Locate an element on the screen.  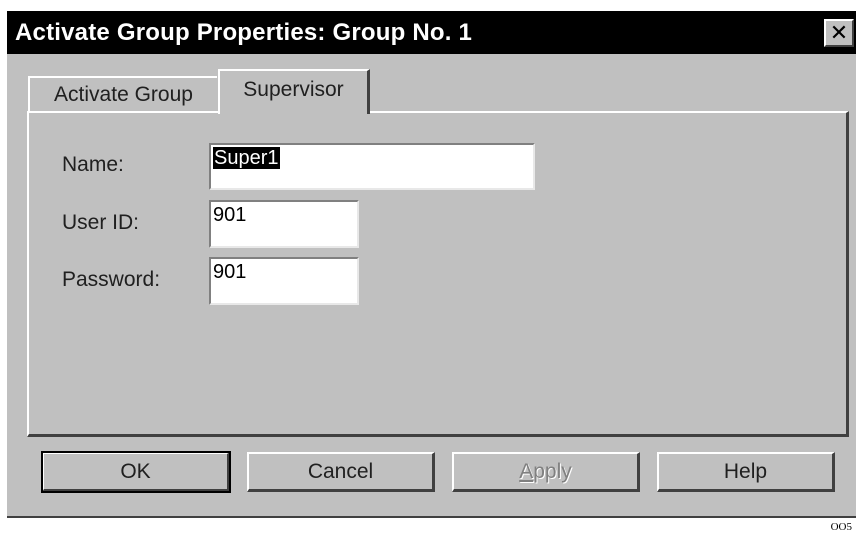
ok-button: OK is located at coordinates (136, 472).